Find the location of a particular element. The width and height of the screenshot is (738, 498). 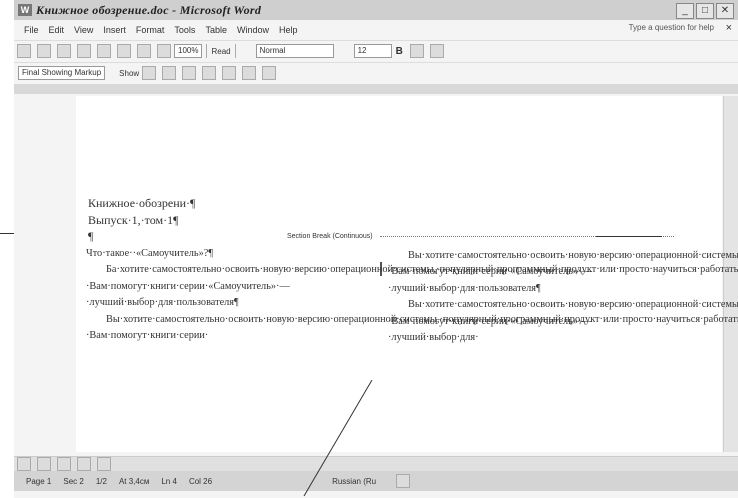

read-button: Read is located at coordinates (220, 51).